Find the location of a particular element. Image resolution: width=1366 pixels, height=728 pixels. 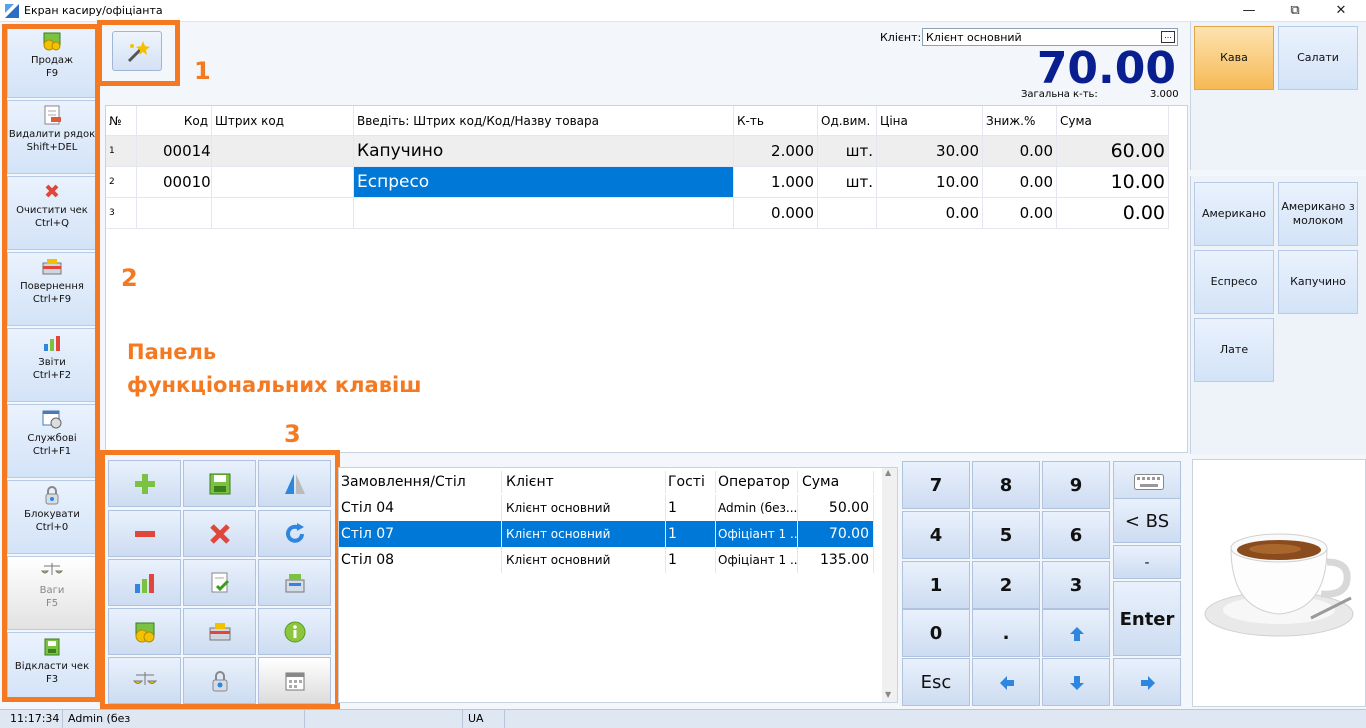

orders-header-operator: Оператор is located at coordinates (757, 482).